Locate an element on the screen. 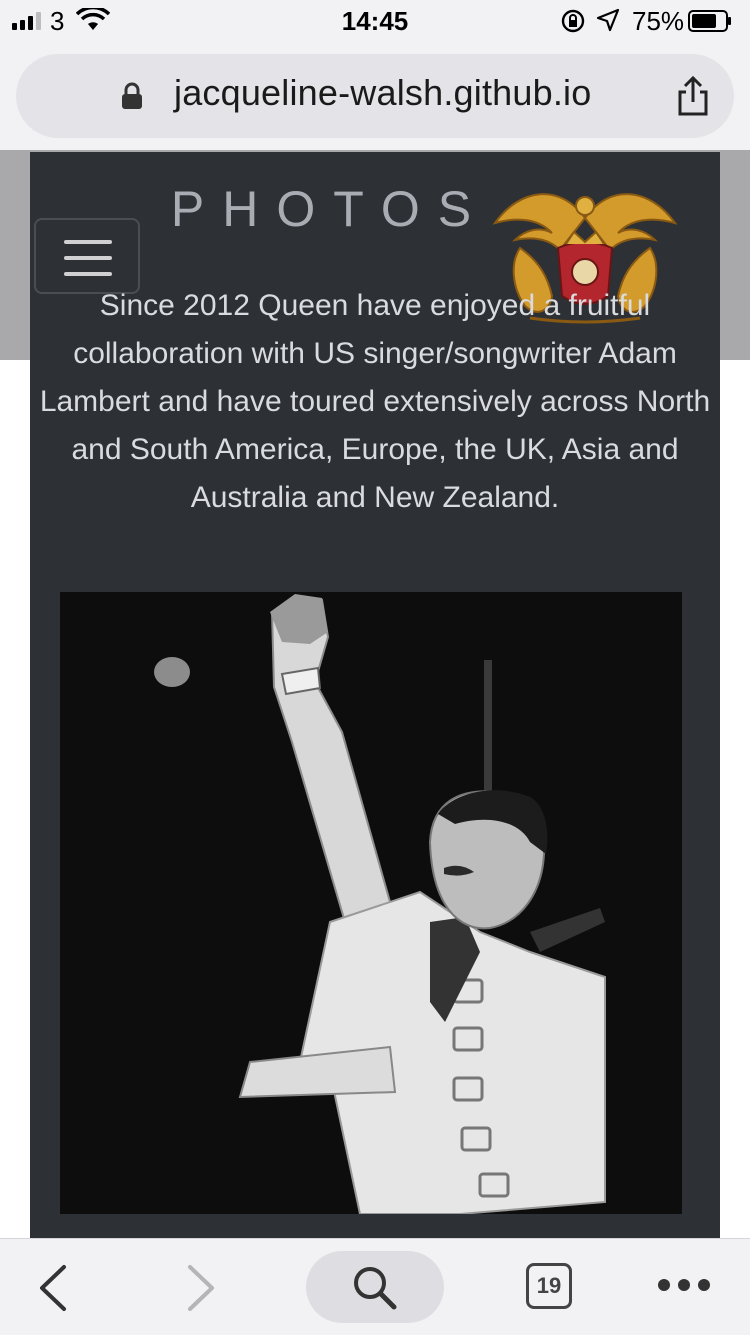 The image size is (750, 1335). location-arrow-icon is located at coordinates (608, 20).